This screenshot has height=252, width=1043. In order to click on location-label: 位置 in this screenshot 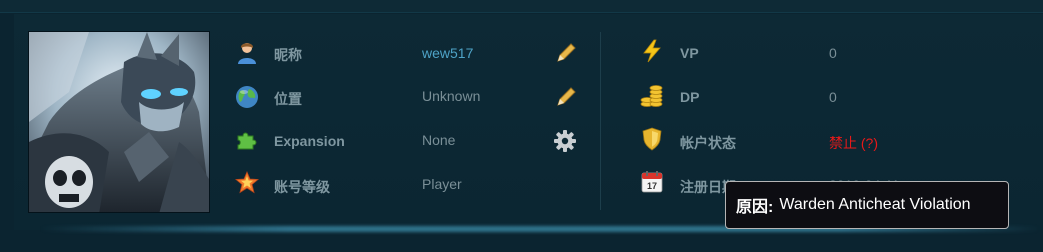, I will do `click(288, 99)`.